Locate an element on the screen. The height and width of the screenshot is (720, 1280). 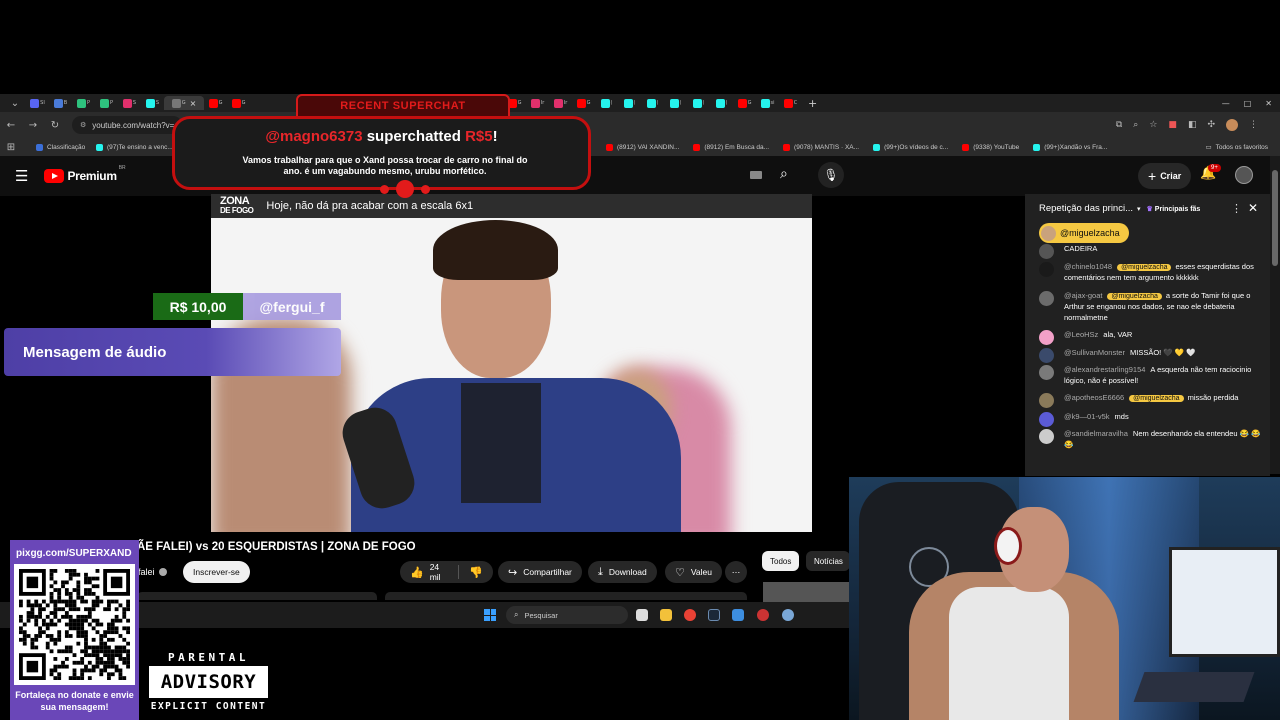
windows-start-icon is located at coordinates (490, 615).